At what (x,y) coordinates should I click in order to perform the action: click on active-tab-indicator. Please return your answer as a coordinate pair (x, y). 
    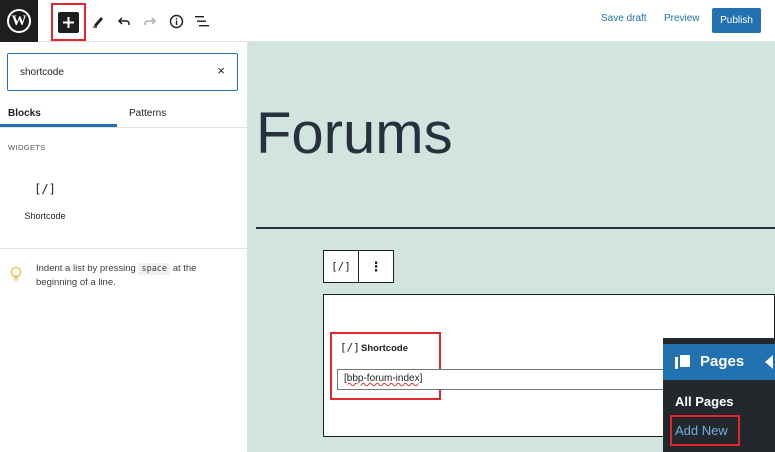
    Looking at the image, I should click on (58, 125).